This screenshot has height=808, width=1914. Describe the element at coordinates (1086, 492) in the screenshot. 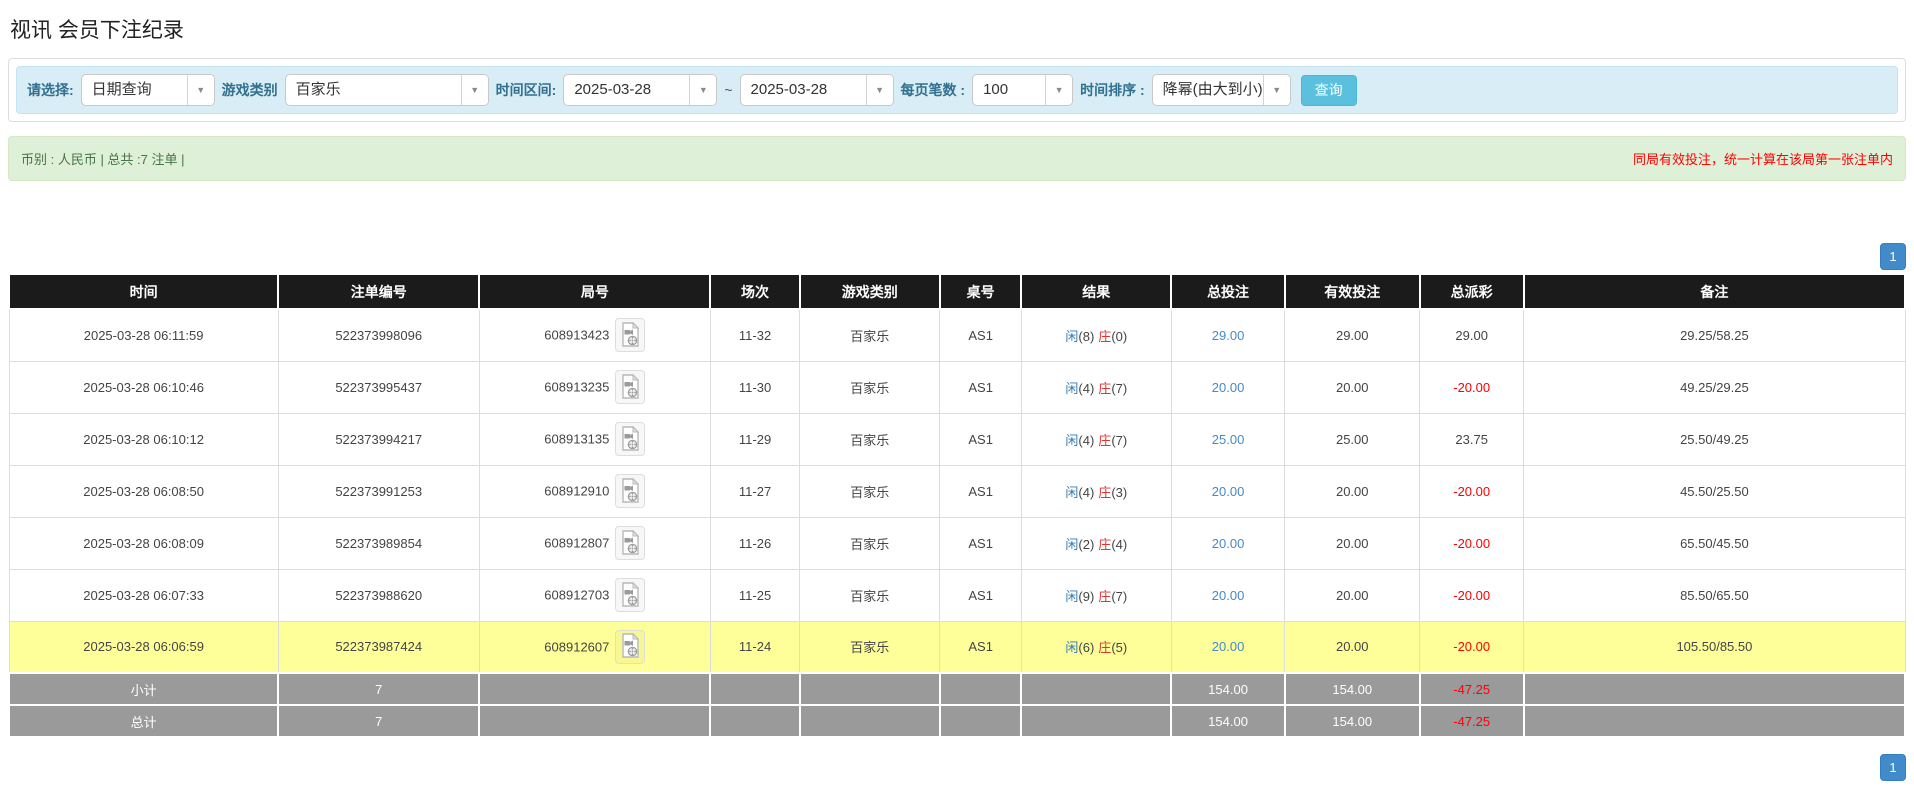

I see `result-player-count: (4)` at that location.